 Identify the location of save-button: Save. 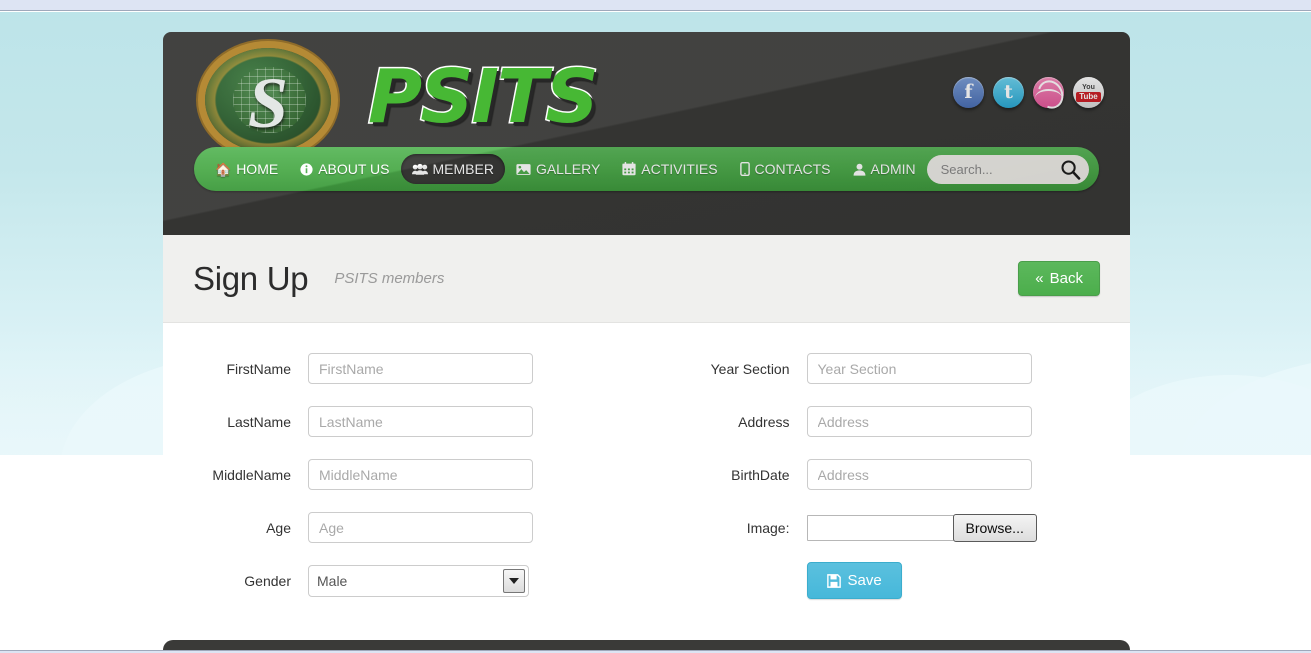
(854, 580).